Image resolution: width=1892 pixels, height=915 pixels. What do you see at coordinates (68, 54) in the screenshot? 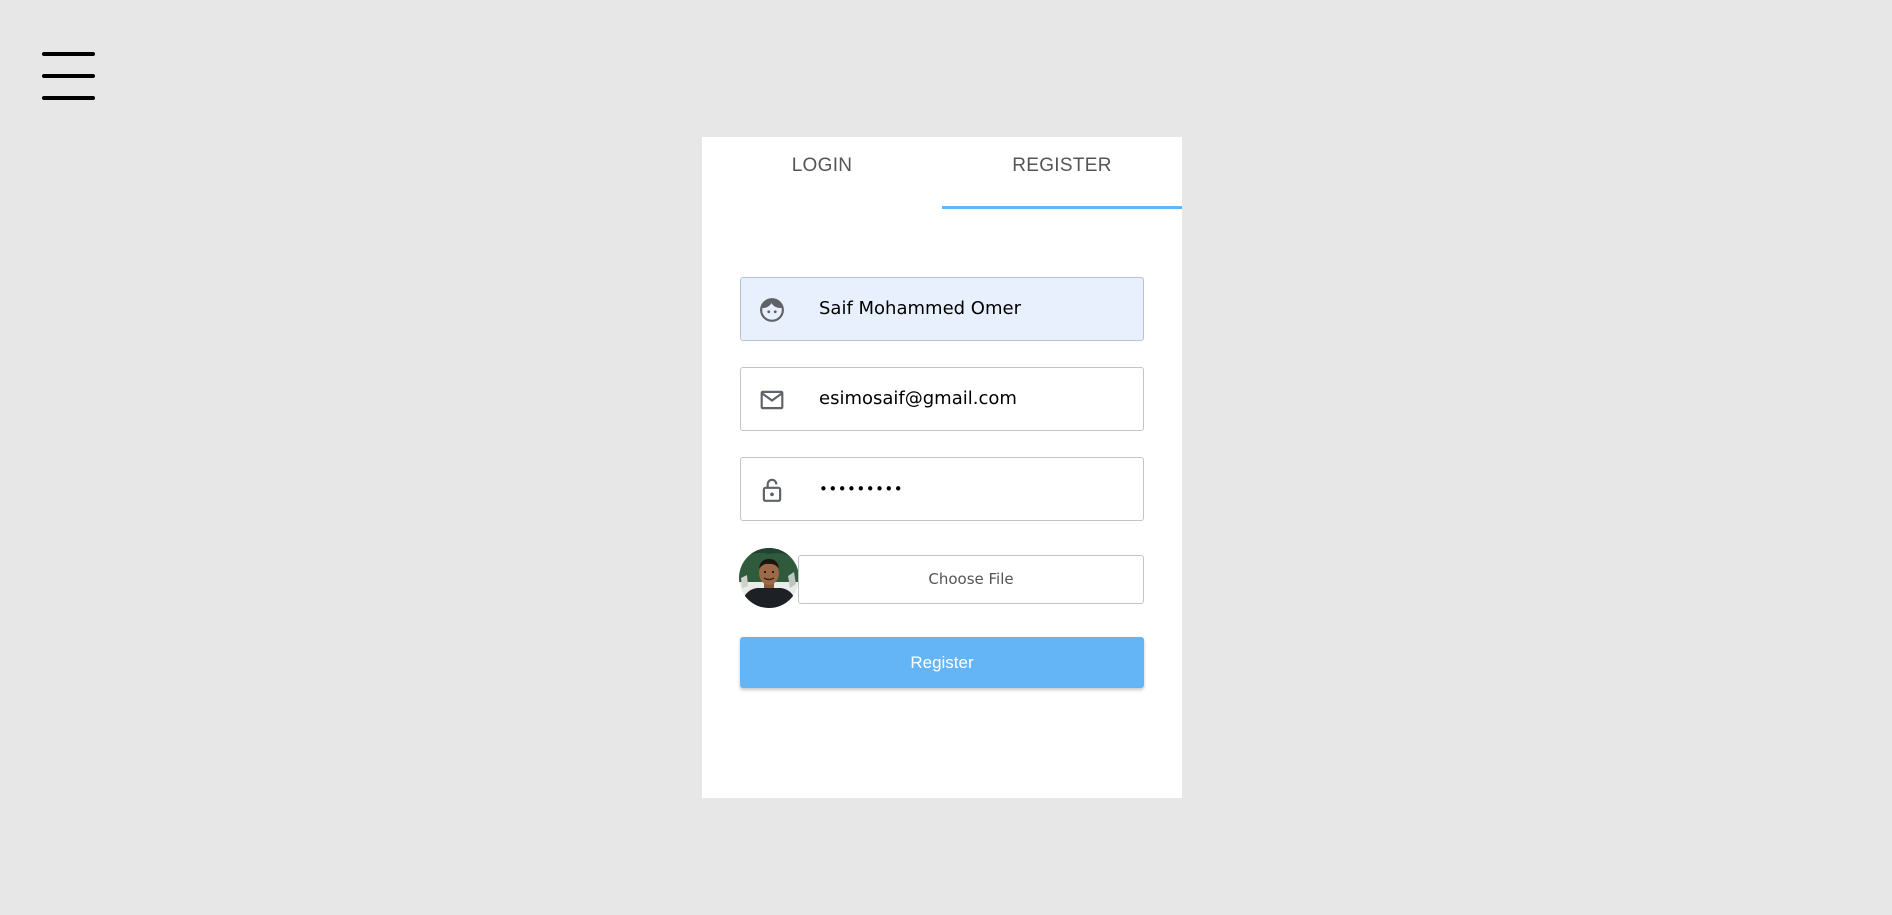
I see `menu-bar-top` at bounding box center [68, 54].